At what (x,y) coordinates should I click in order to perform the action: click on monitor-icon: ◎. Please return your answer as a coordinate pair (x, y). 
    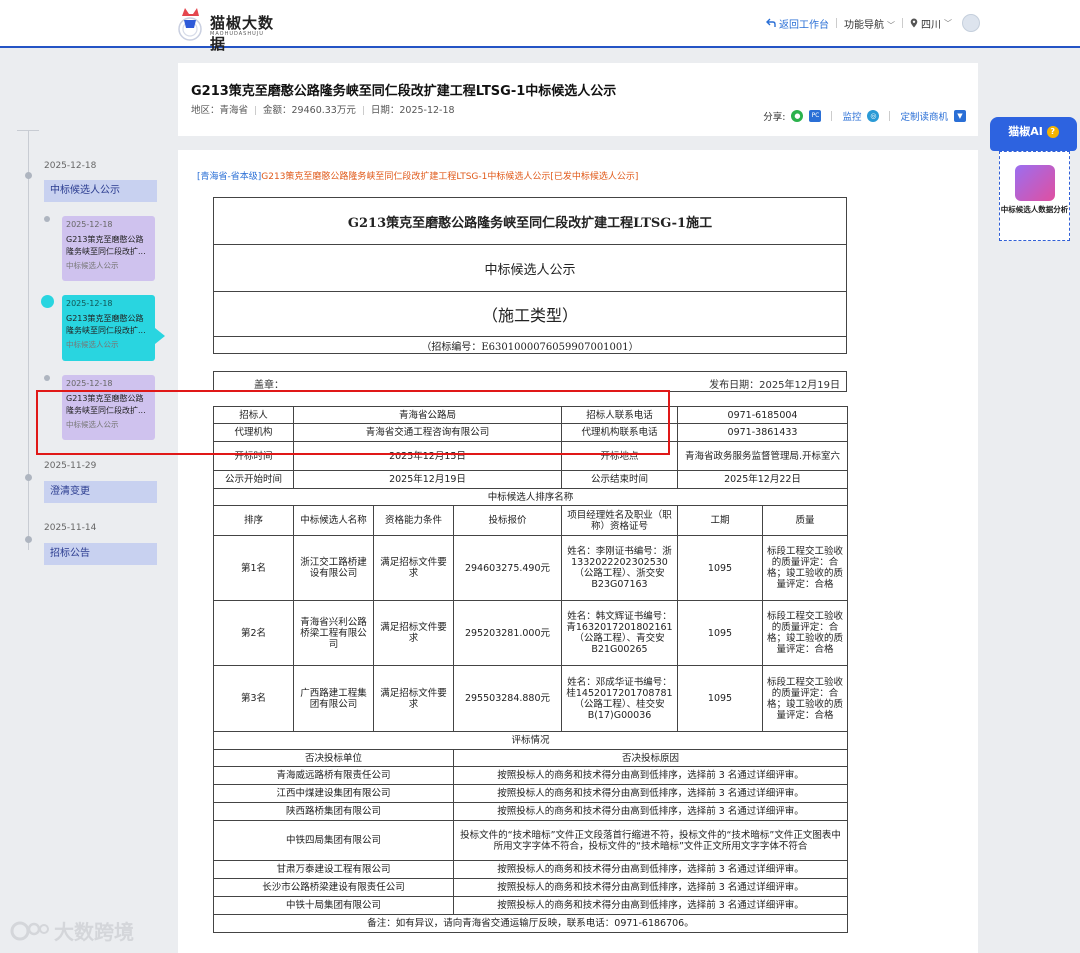
    Looking at the image, I should click on (873, 116).